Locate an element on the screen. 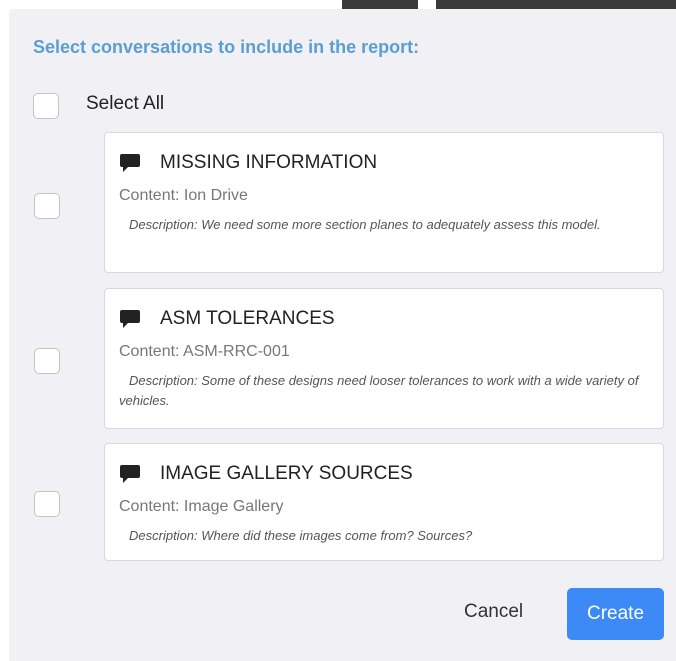  conversation-title: IMAGE GALLERY SOURCES is located at coordinates (286, 473).